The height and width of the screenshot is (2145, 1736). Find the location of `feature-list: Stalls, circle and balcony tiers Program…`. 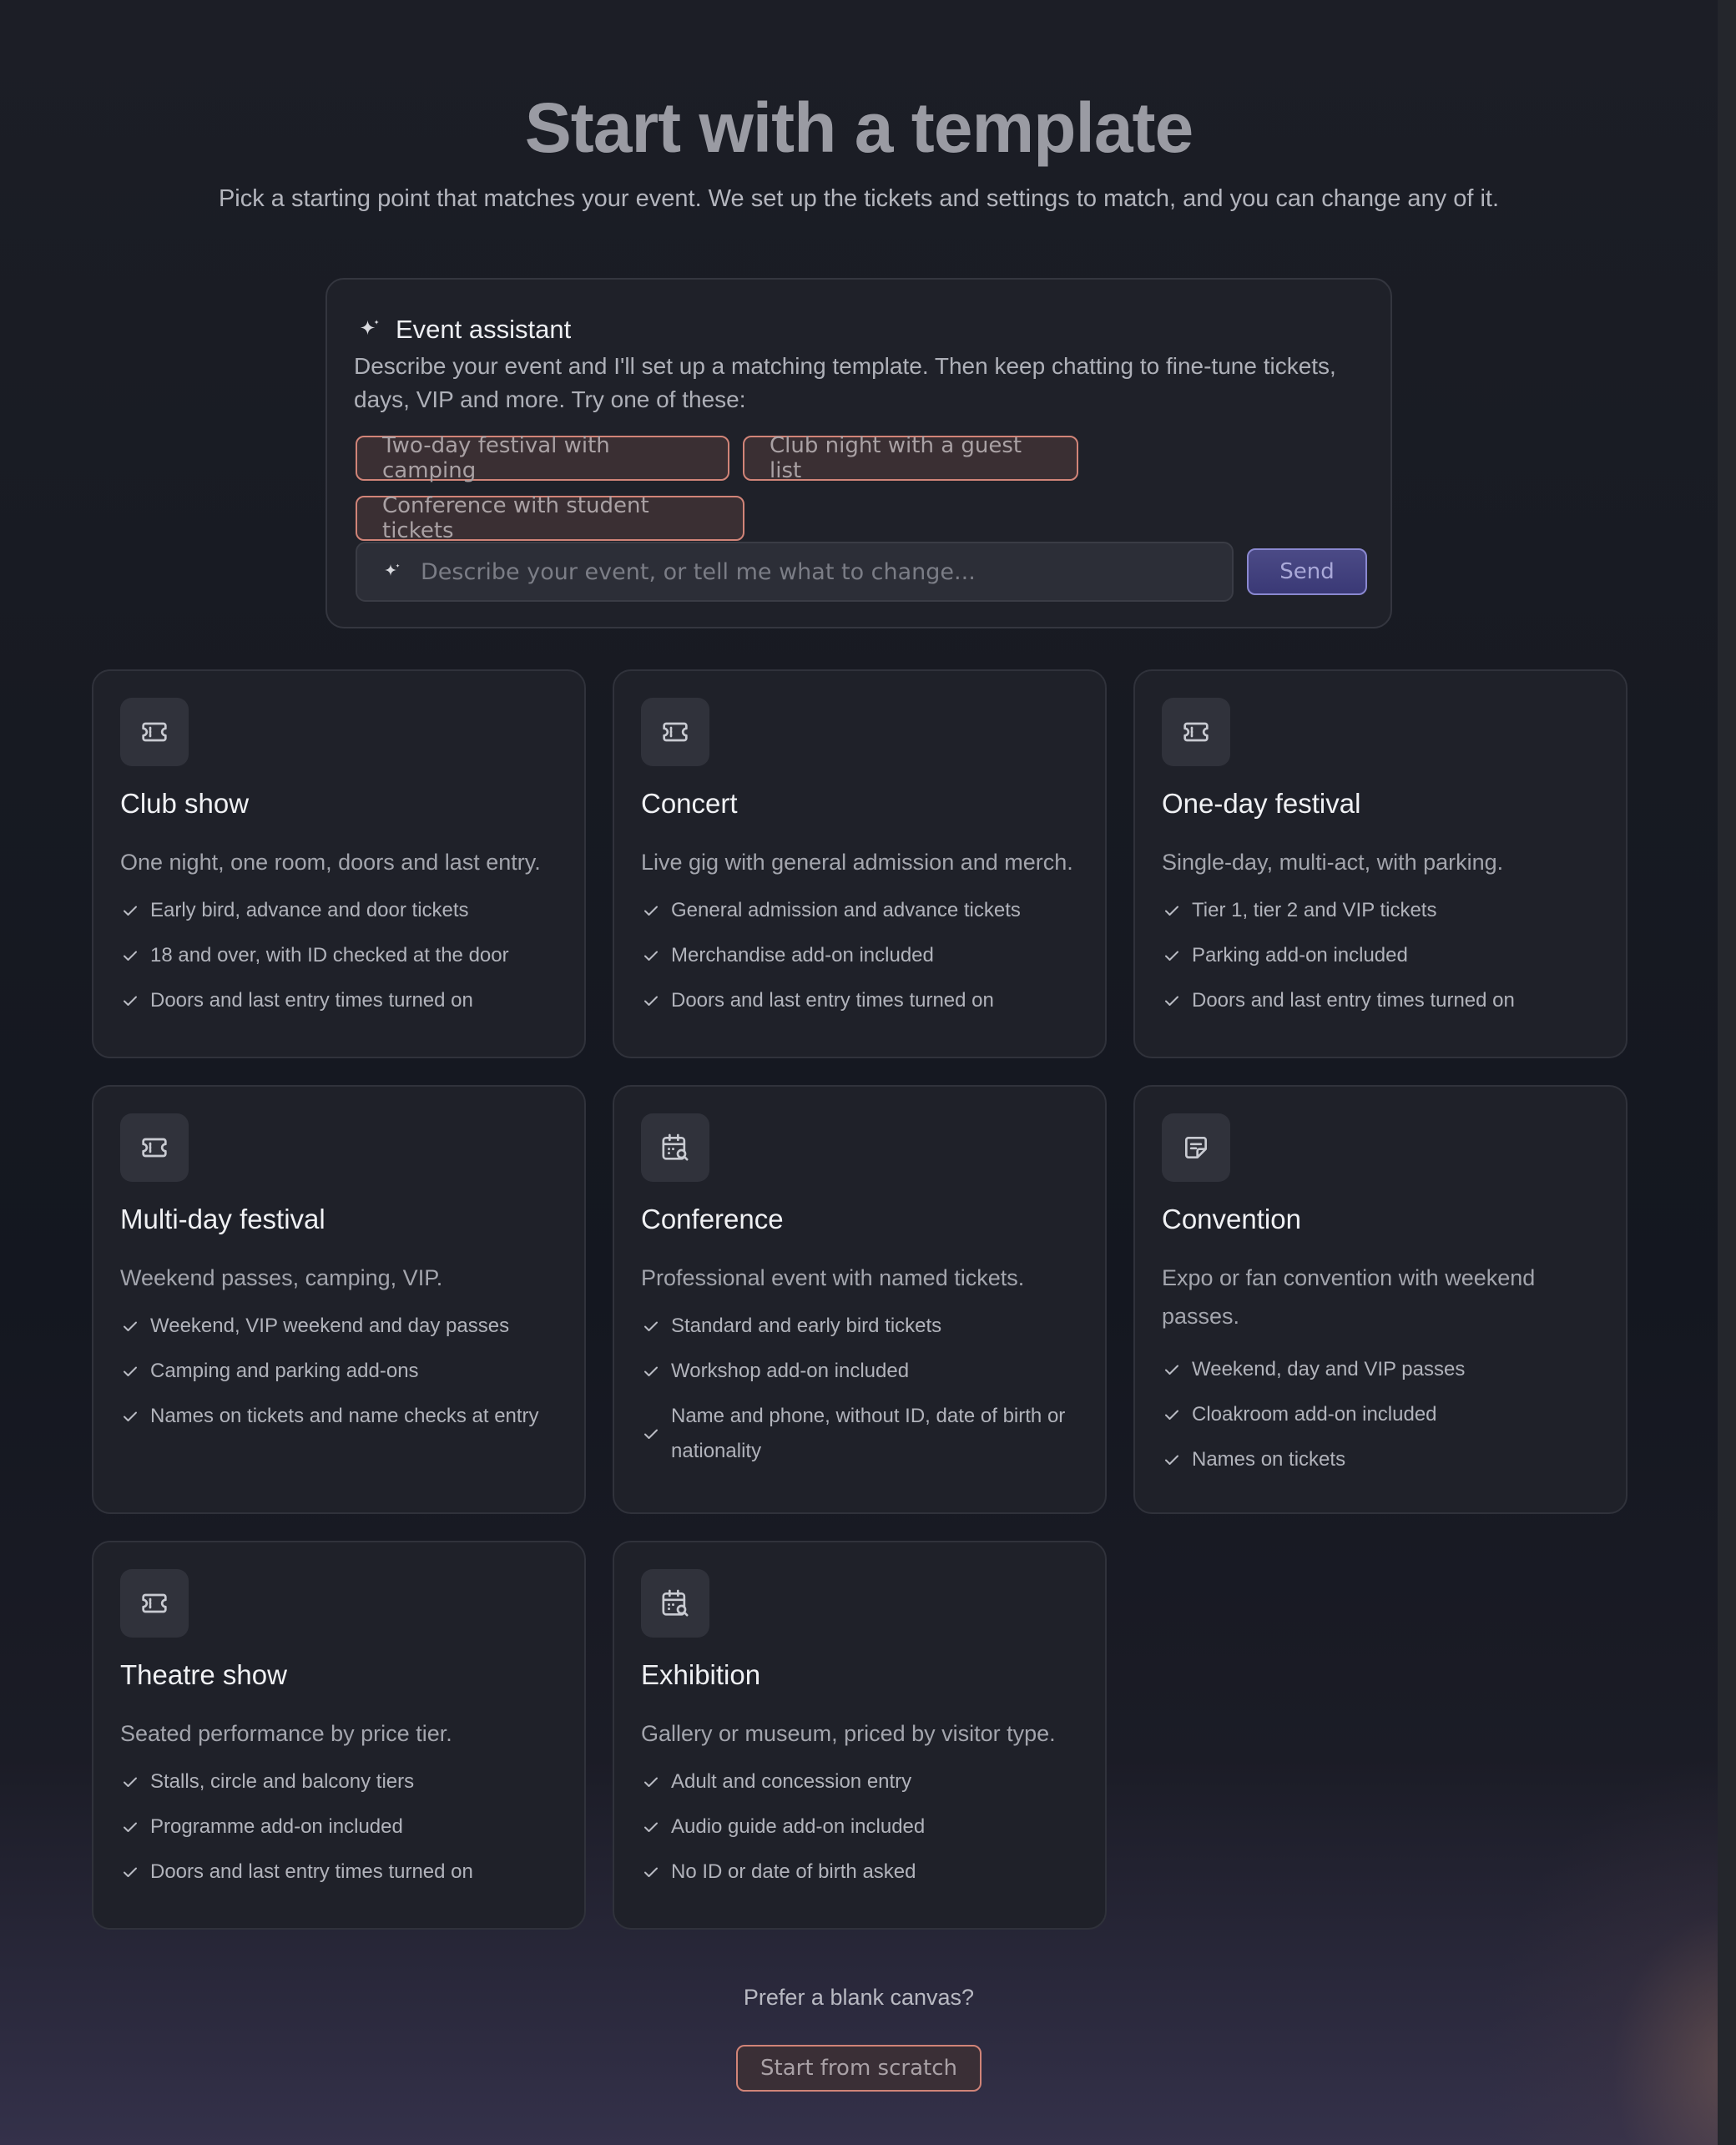

feature-list: Stalls, circle and balcony tiers Program… is located at coordinates (345, 1832).